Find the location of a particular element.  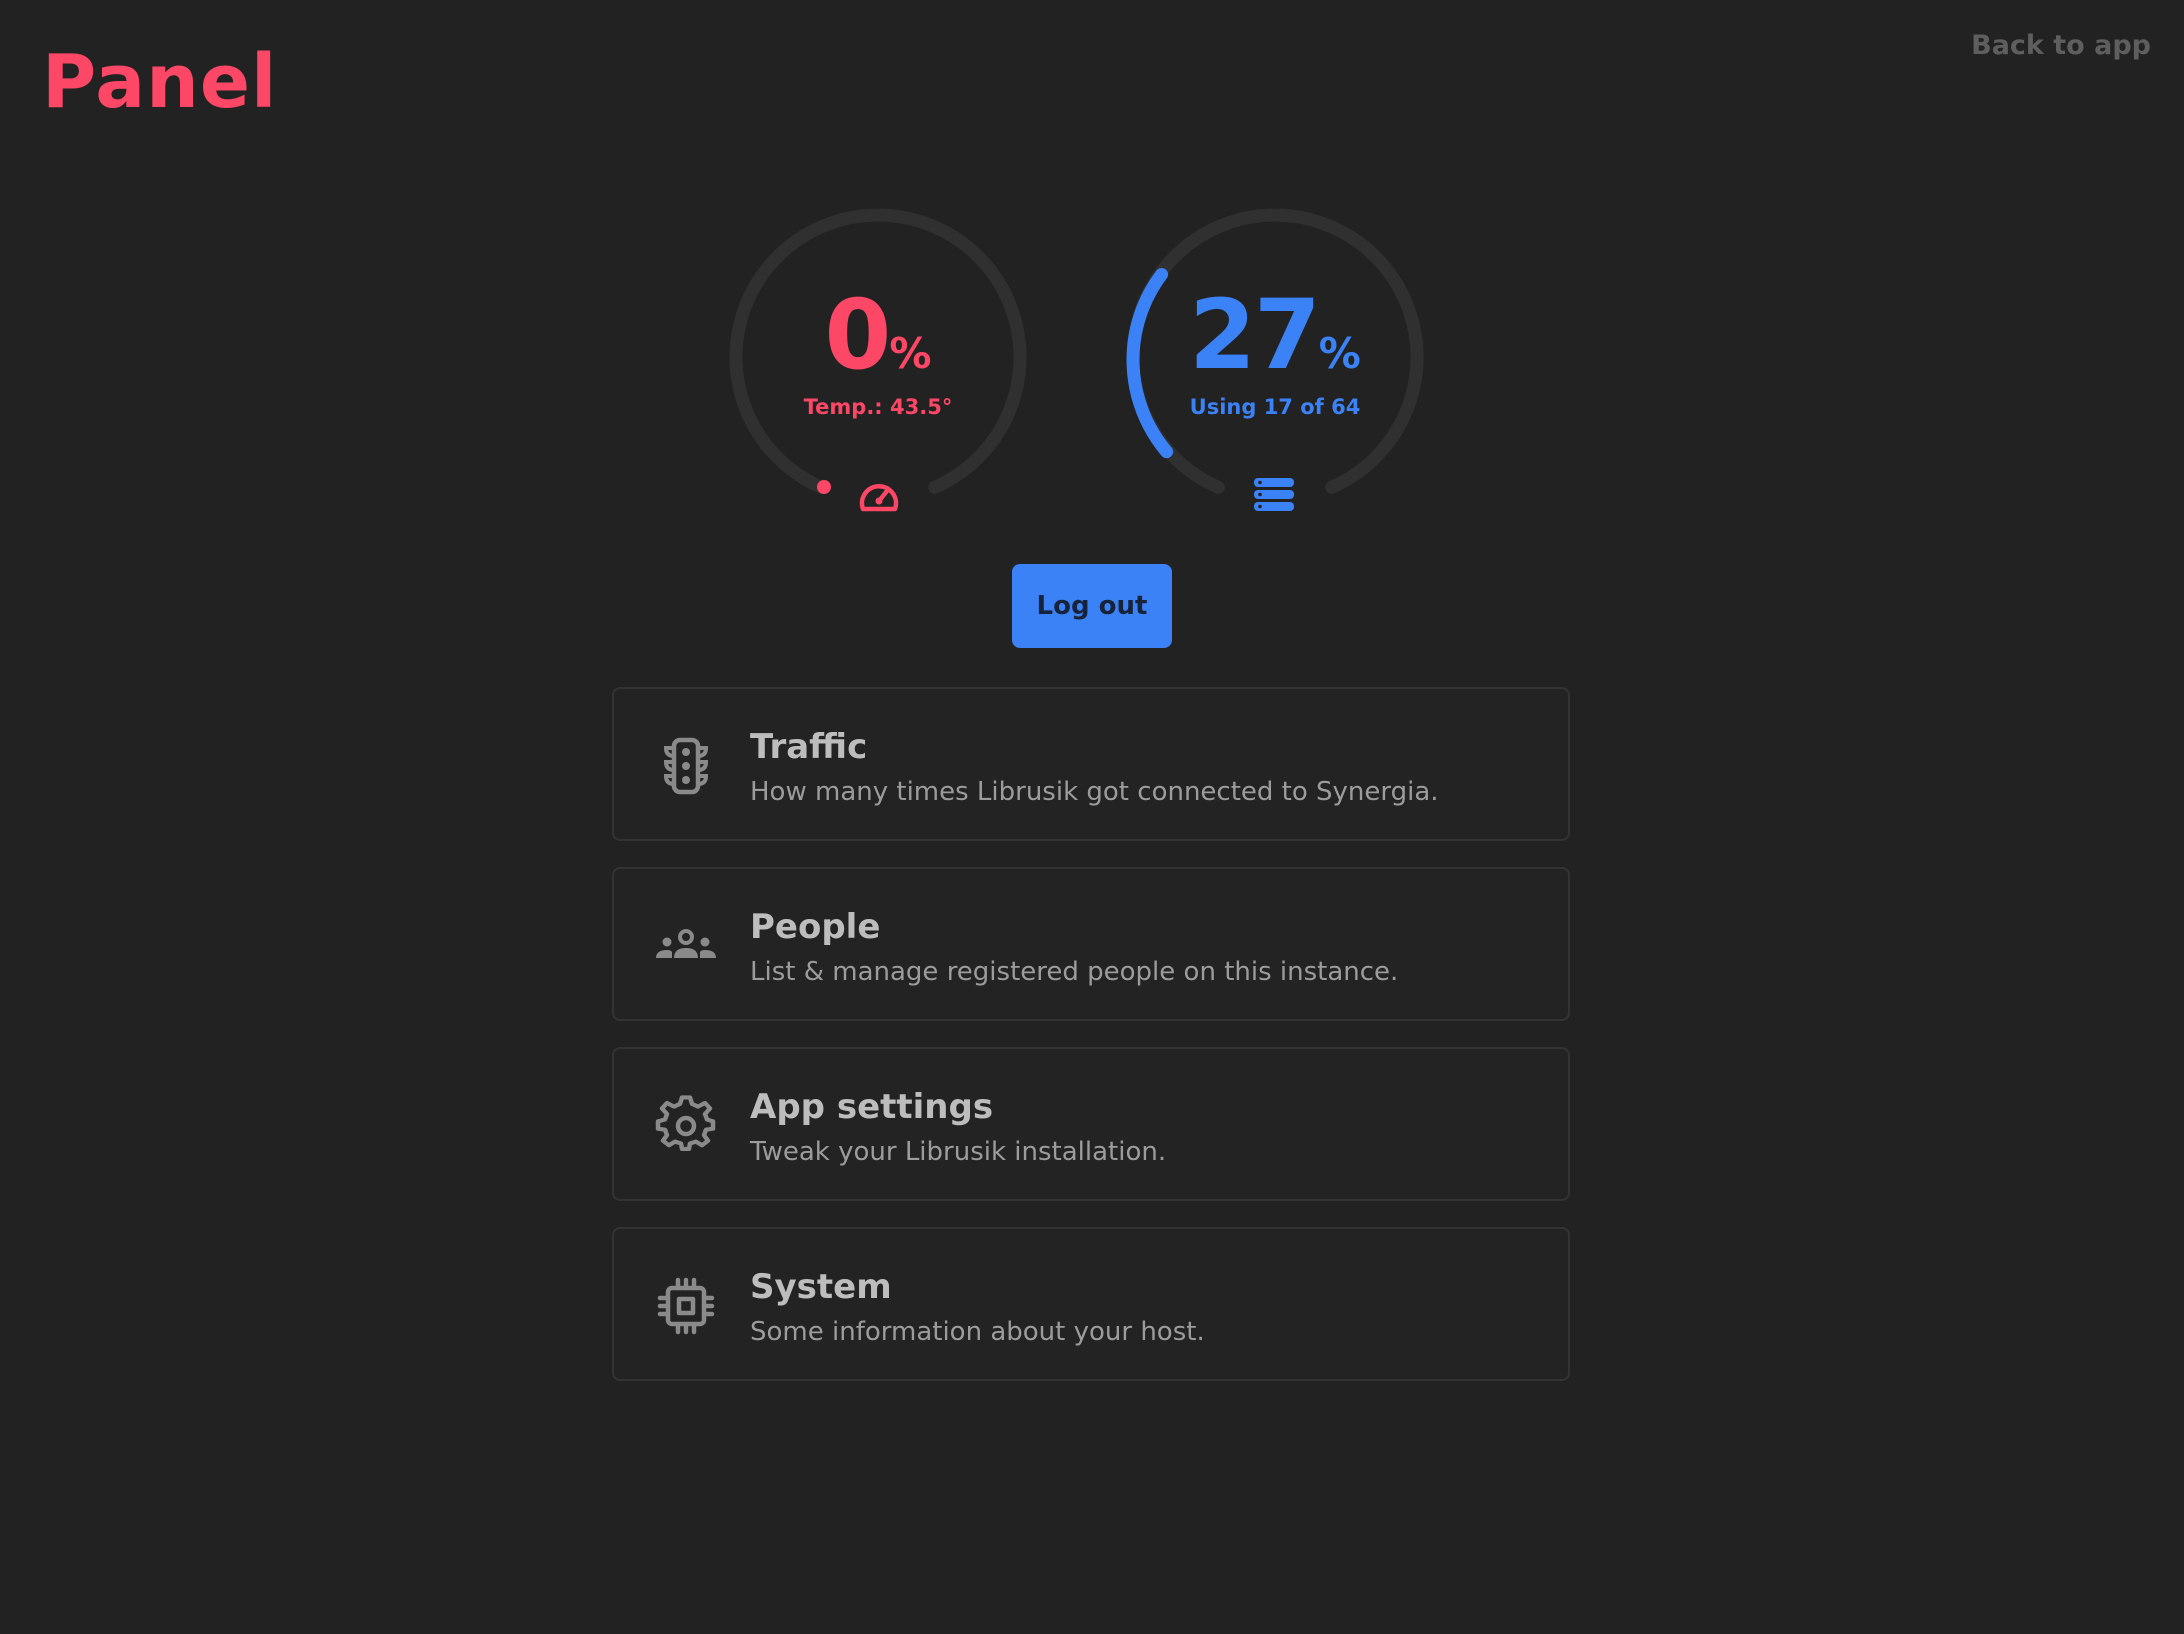

card-description: Tweak your Librusik installation. is located at coordinates (958, 1152).